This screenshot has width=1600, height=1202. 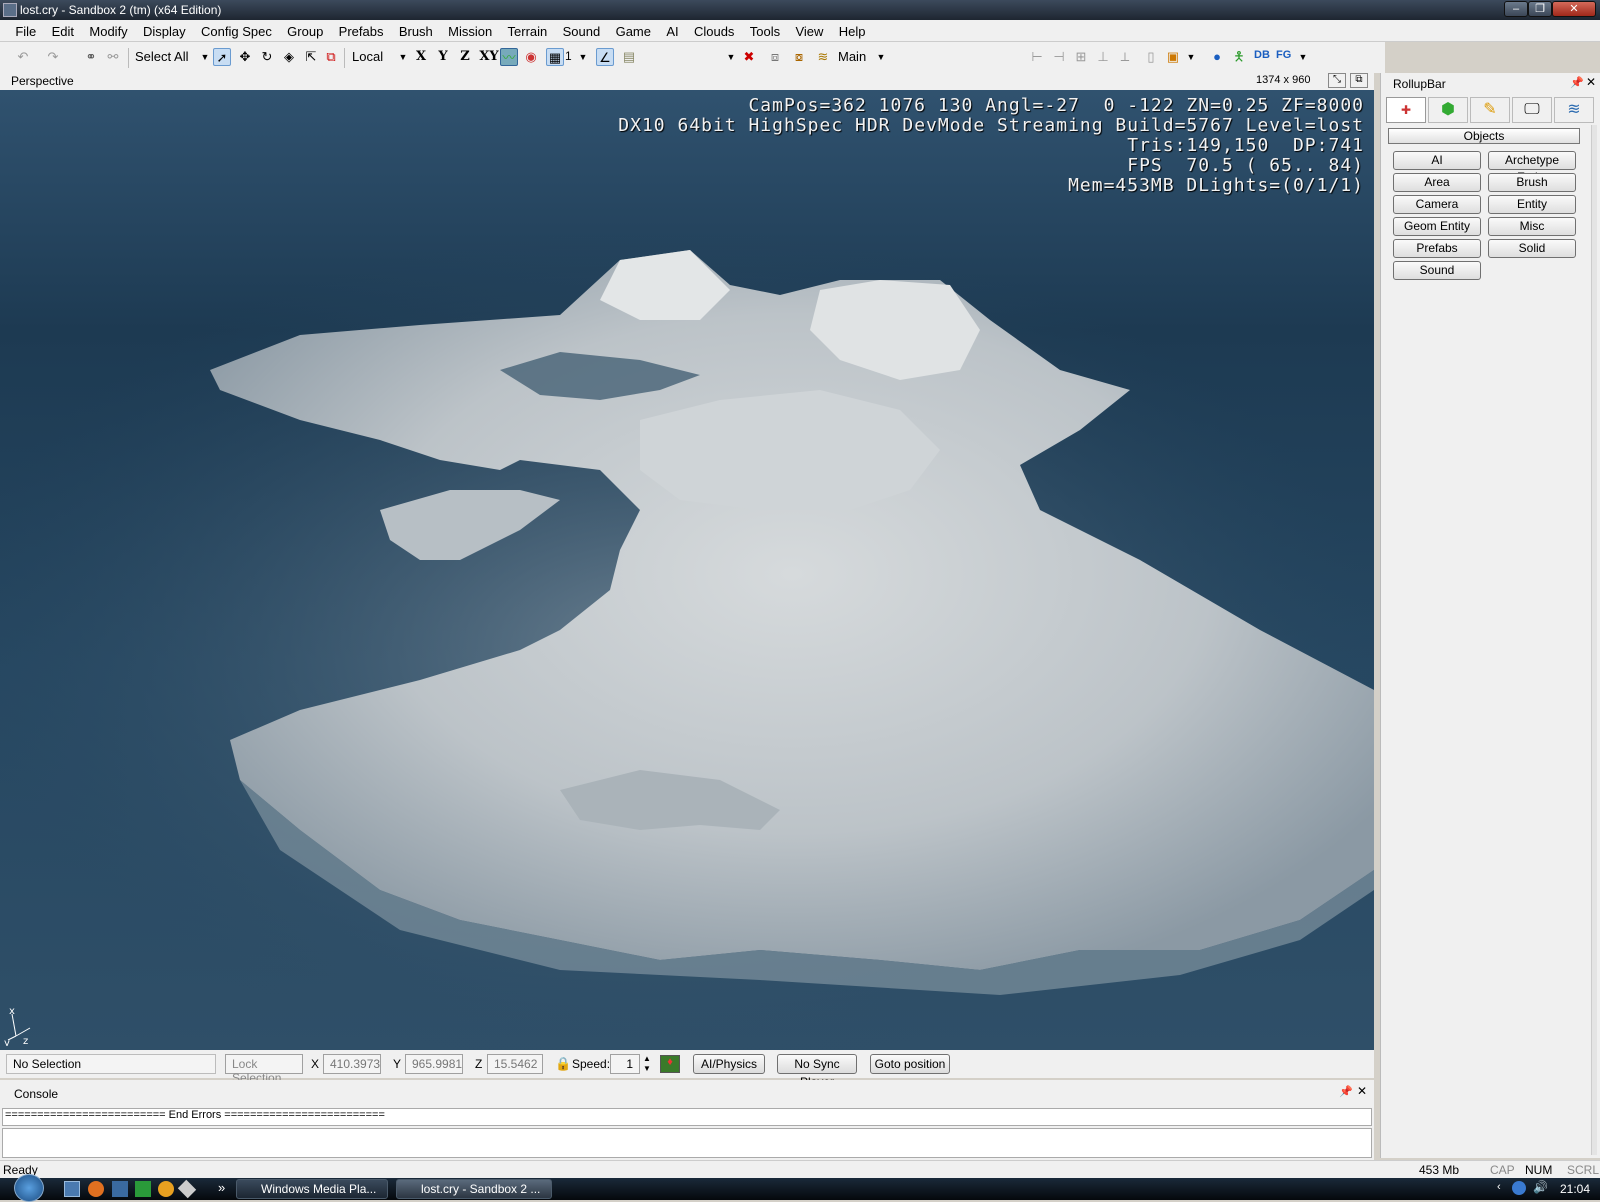 What do you see at coordinates (531, 57) in the screenshot?
I see `snap-object-icon: ◉` at bounding box center [531, 57].